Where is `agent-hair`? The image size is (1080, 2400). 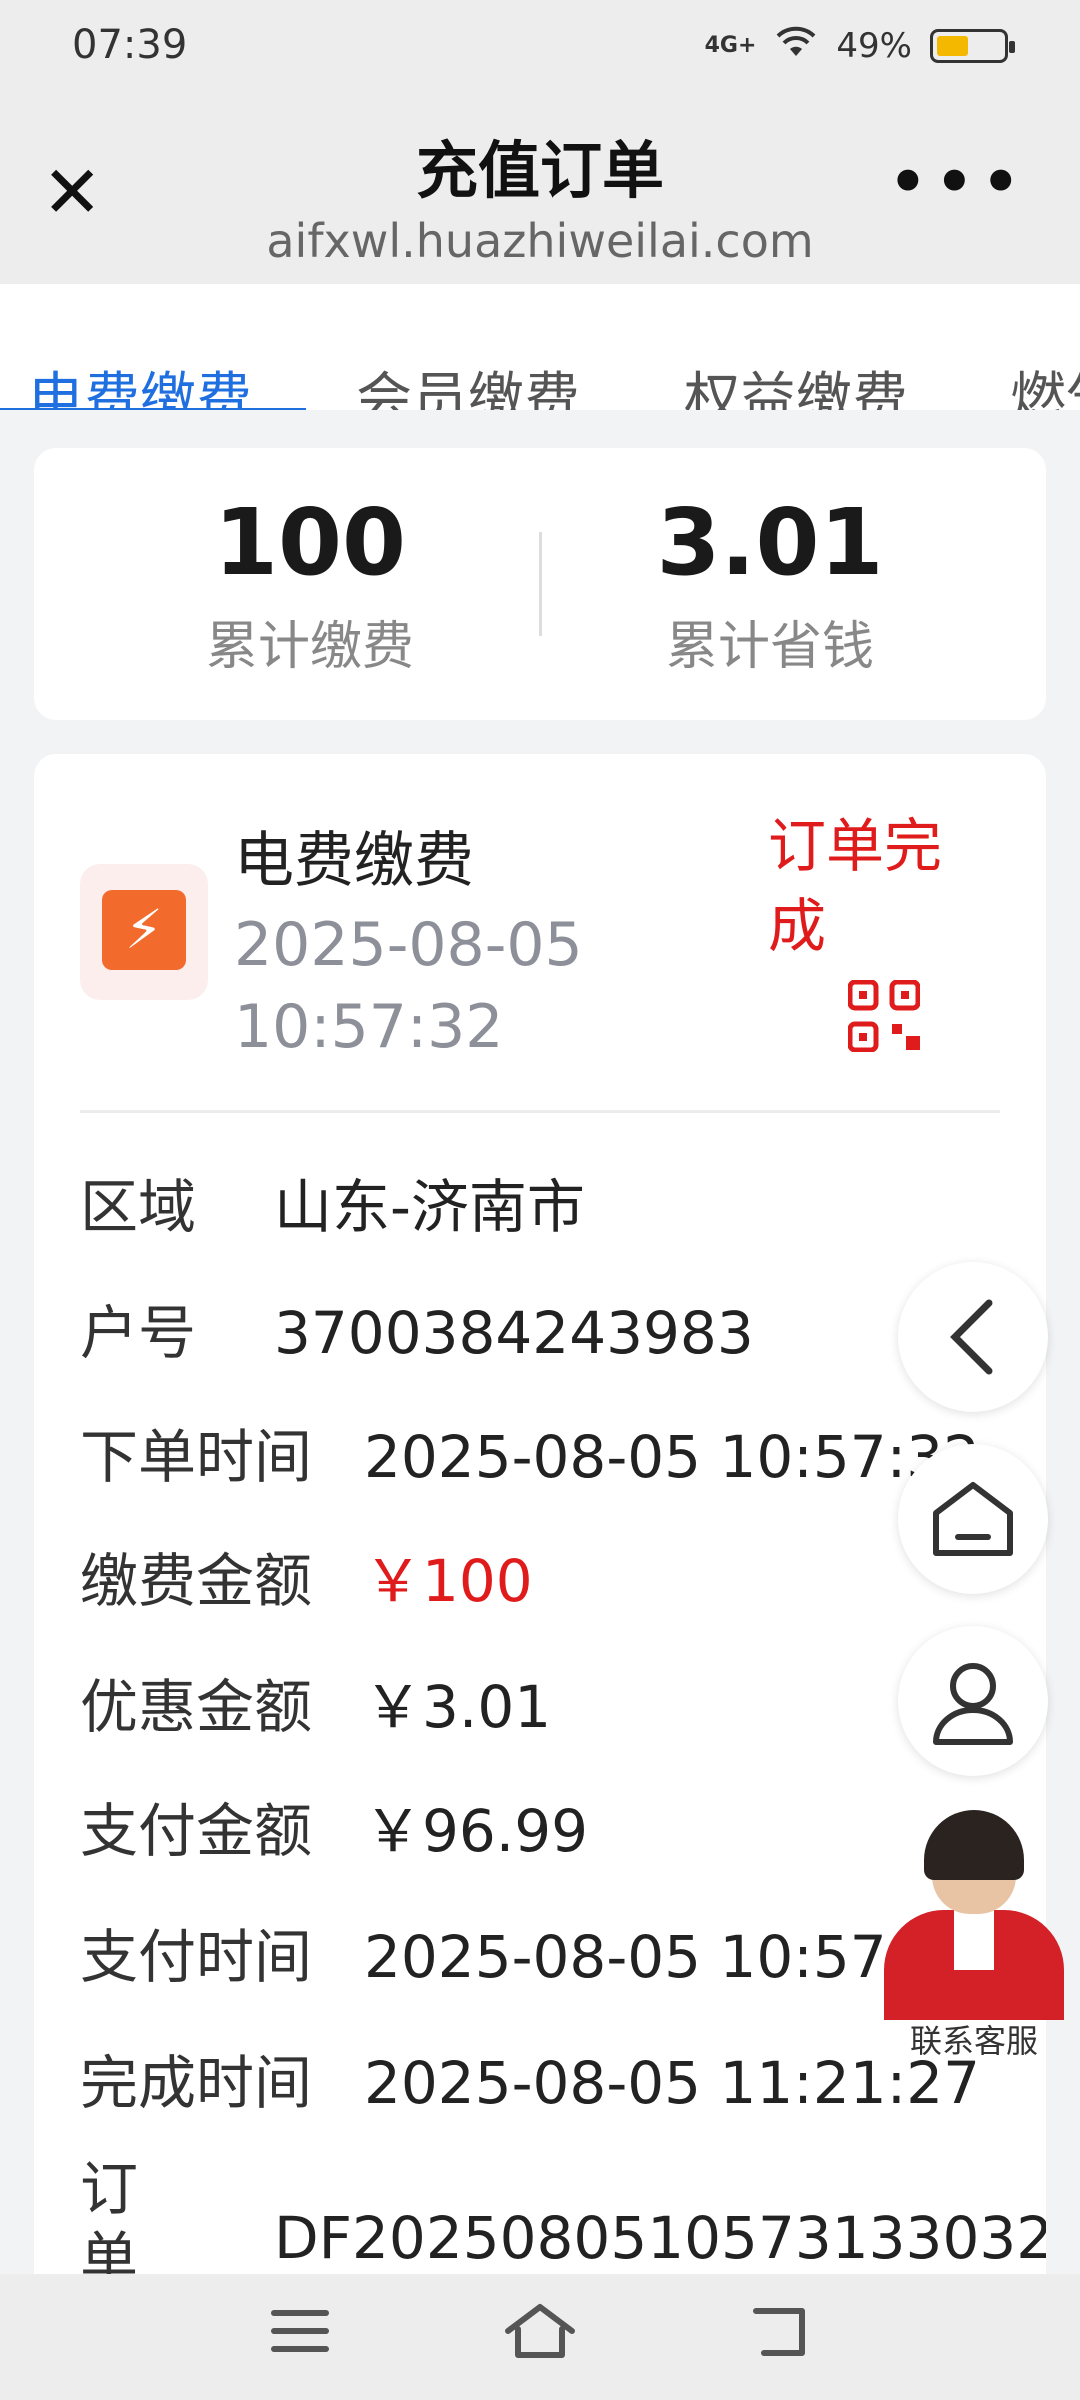
agent-hair is located at coordinates (974, 1845).